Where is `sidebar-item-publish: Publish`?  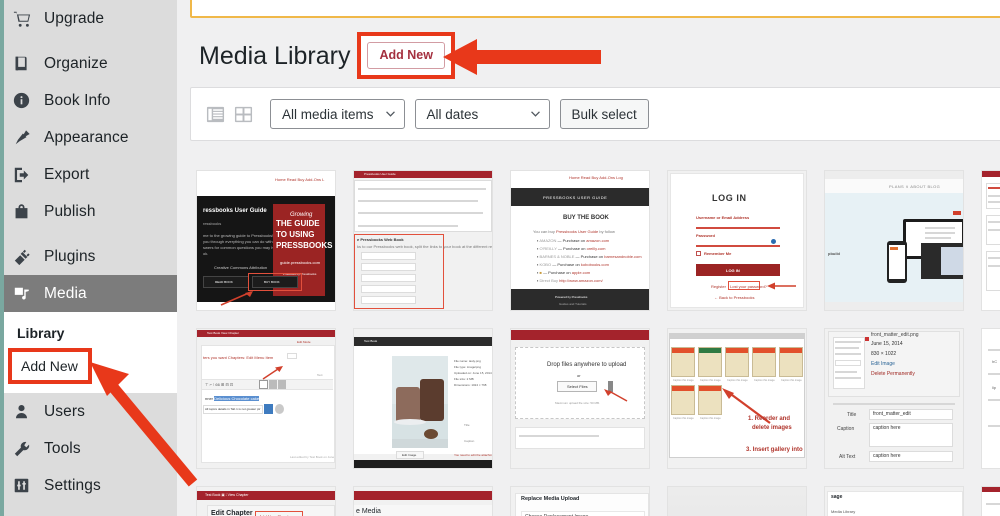
sidebar-item-publish: Publish is located at coordinates (90, 211).